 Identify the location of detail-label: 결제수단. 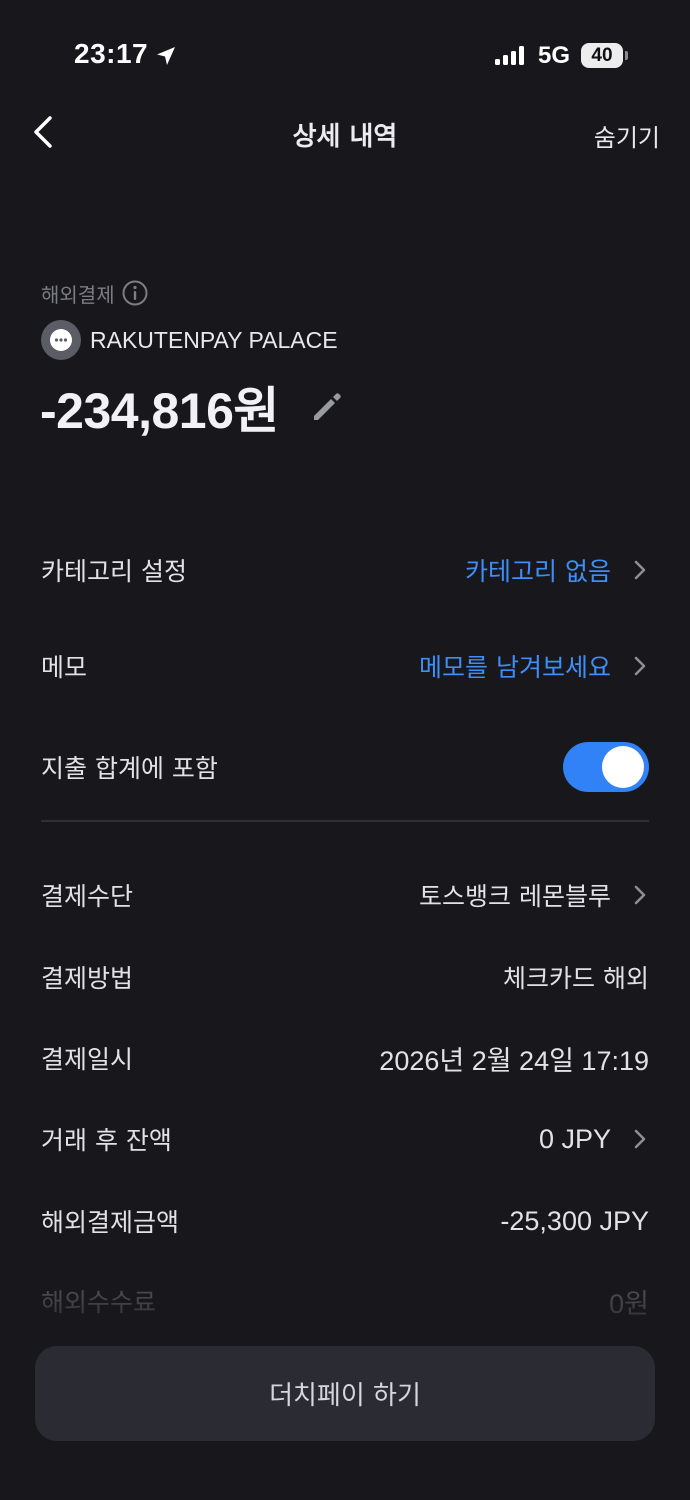
(87, 896).